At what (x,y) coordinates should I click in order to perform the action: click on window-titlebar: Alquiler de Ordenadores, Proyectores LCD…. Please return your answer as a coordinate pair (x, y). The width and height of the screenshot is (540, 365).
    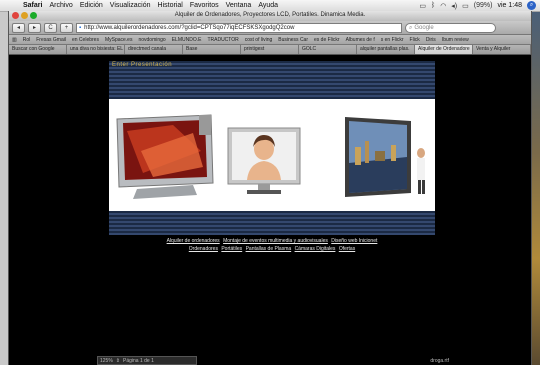
    Looking at the image, I should click on (270, 16).